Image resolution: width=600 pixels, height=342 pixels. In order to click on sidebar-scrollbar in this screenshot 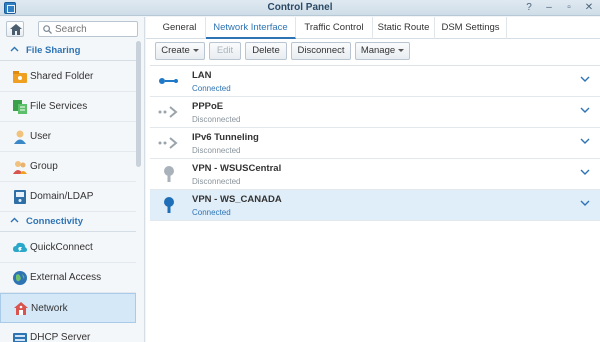, I will do `click(138, 104)`.